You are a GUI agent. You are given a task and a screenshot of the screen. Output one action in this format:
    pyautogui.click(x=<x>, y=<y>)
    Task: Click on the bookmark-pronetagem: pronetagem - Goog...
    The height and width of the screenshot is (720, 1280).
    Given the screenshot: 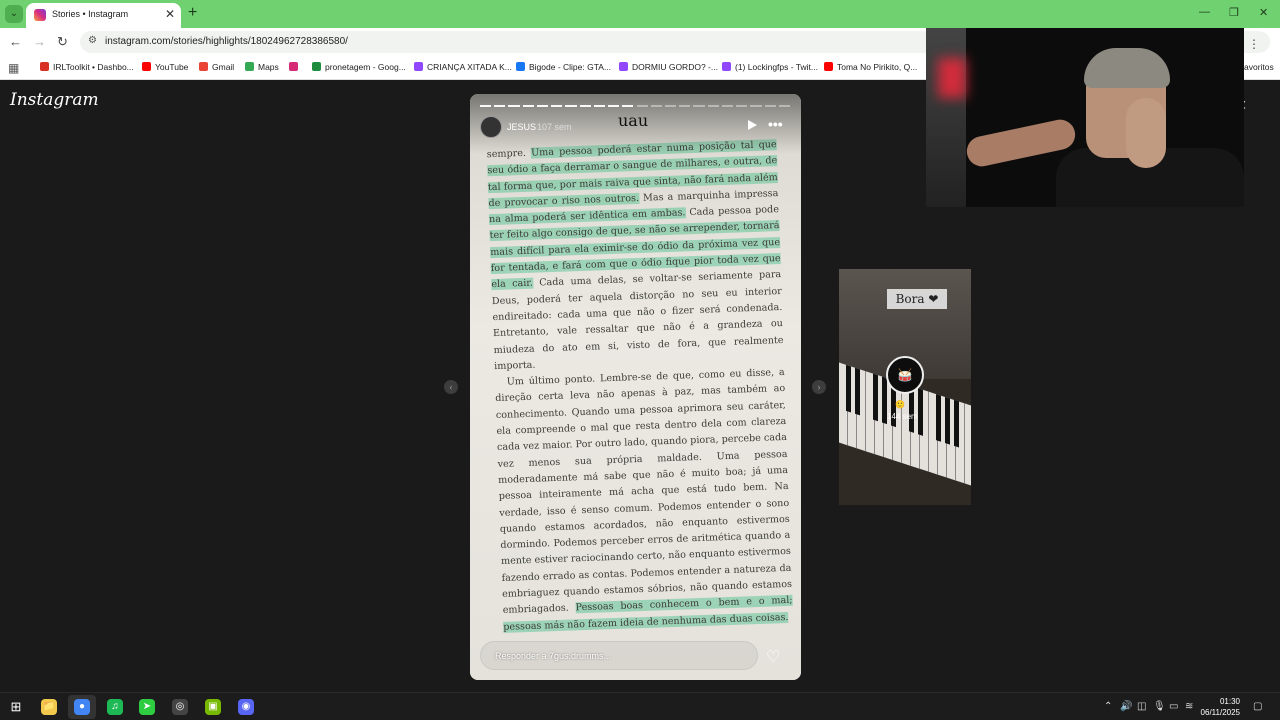 What is the action you would take?
    pyautogui.click(x=359, y=67)
    